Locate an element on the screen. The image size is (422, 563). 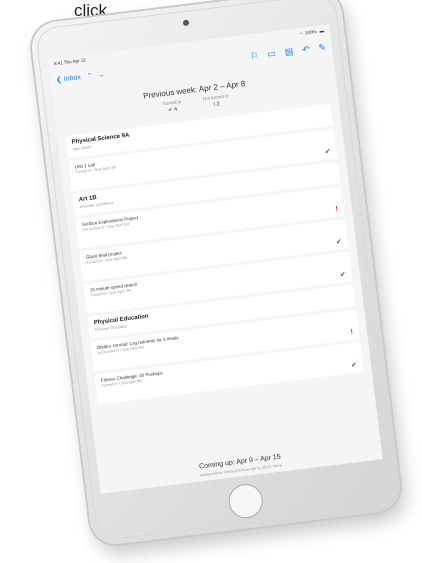
nav-actions: ⚐ ▭ ▤ ↶ ✎ is located at coordinates (288, 51).